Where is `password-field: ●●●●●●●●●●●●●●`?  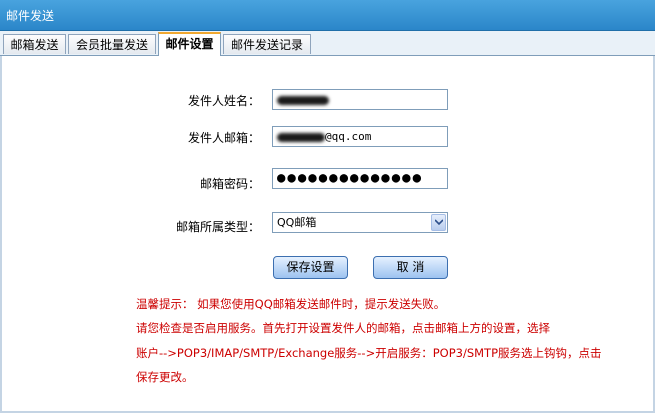 password-field: ●●●●●●●●●●●●●● is located at coordinates (360, 178).